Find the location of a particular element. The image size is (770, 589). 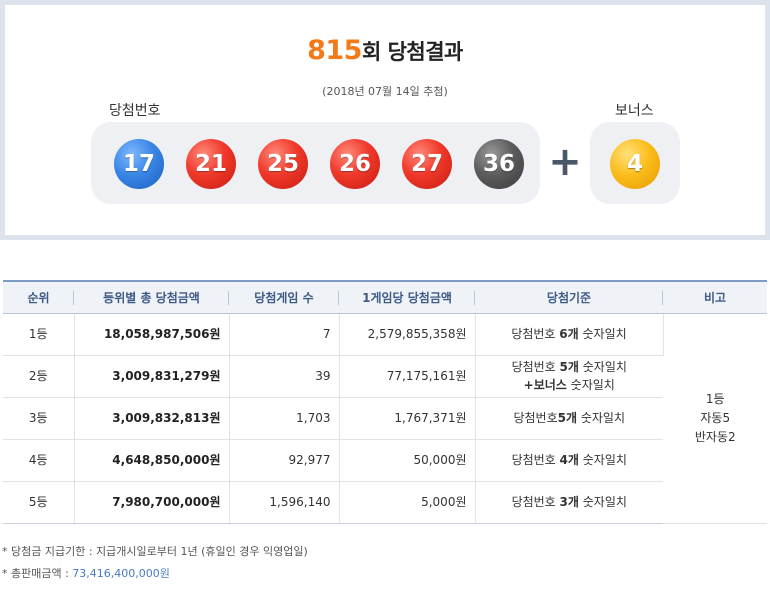

rank-cell: 3등 is located at coordinates (39, 418).